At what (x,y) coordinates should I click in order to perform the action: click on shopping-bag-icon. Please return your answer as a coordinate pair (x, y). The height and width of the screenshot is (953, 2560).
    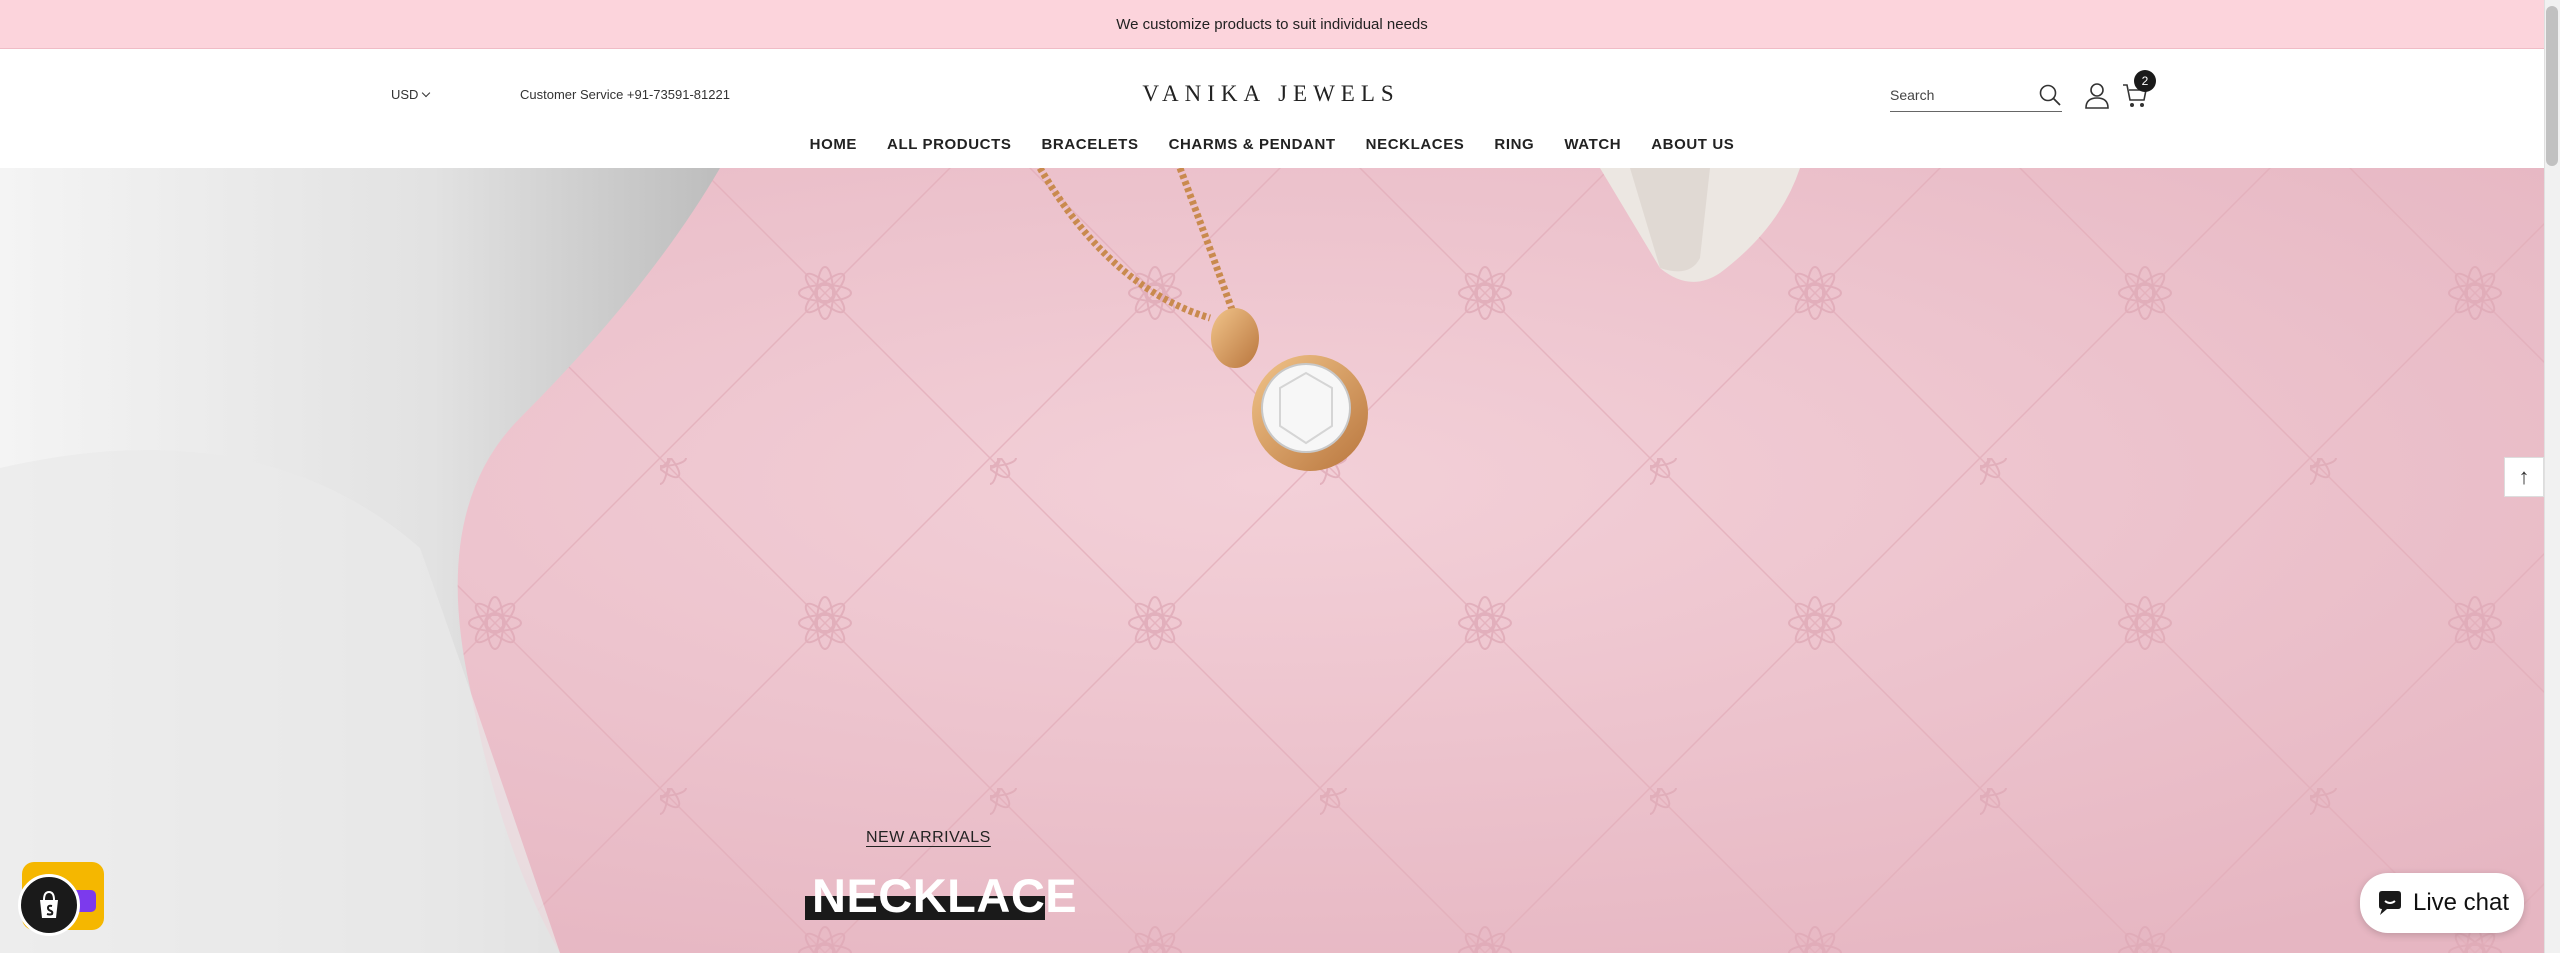
    Looking at the image, I should click on (49, 904).